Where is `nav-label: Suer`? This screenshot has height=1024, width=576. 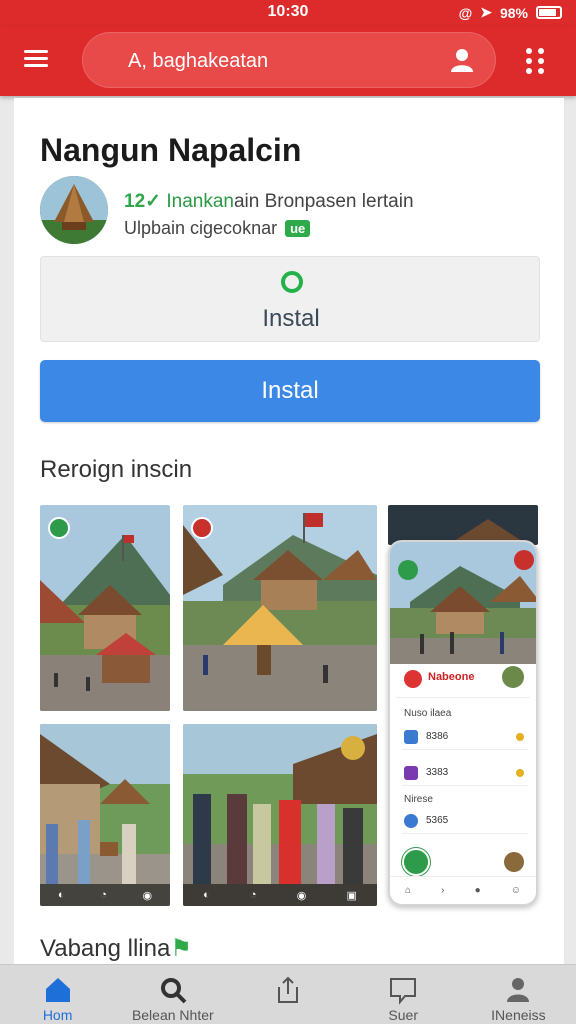
nav-label: Suer is located at coordinates (403, 1015).